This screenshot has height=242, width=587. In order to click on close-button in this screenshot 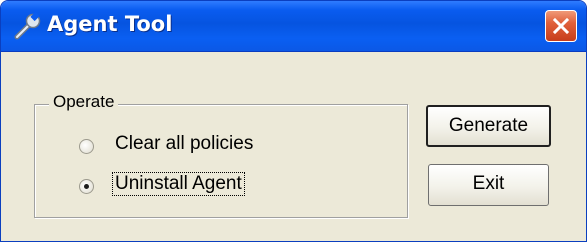, I will do `click(561, 26)`.